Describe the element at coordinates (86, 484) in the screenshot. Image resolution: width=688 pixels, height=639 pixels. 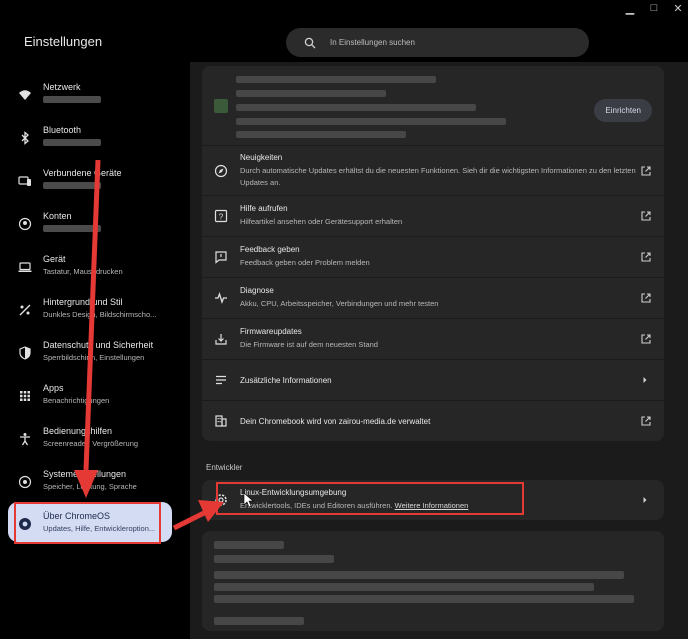
I see `arrow-down-head` at that location.